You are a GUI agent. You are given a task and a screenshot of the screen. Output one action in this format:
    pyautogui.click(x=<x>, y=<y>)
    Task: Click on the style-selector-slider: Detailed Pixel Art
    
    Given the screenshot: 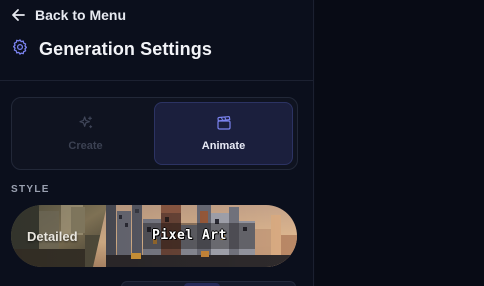 What is the action you would take?
    pyautogui.click(x=154, y=236)
    